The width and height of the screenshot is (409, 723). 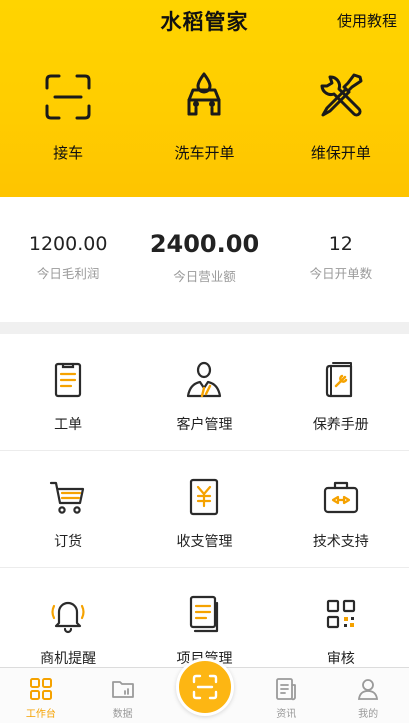 What do you see at coordinates (68, 542) in the screenshot?
I see `grid-label: 订货` at bounding box center [68, 542].